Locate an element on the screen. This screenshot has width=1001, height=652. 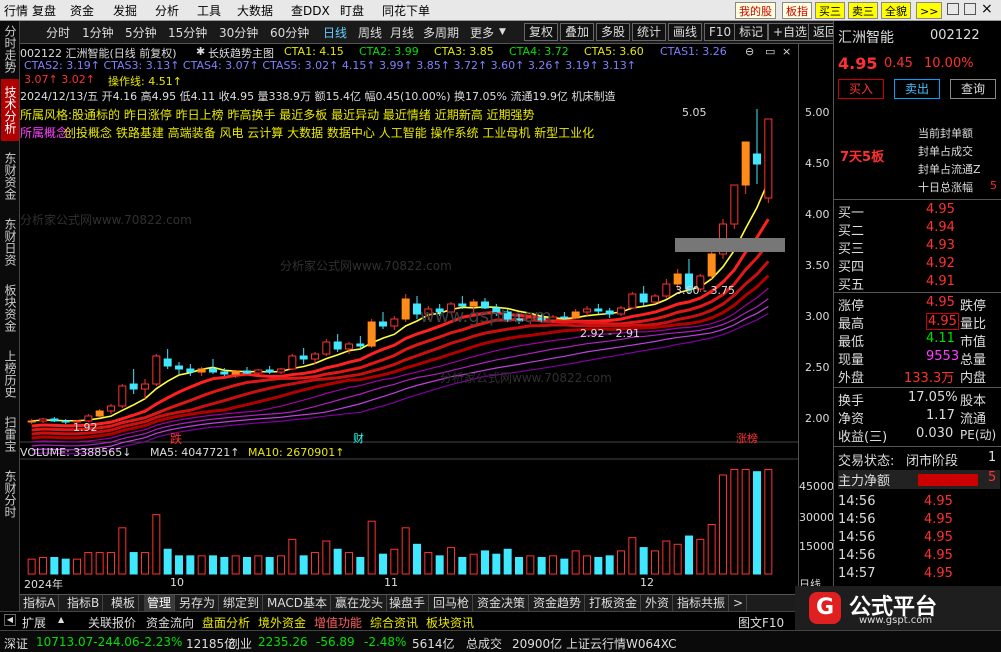
full-view-button: 全貌 is located at coordinates (896, 10).